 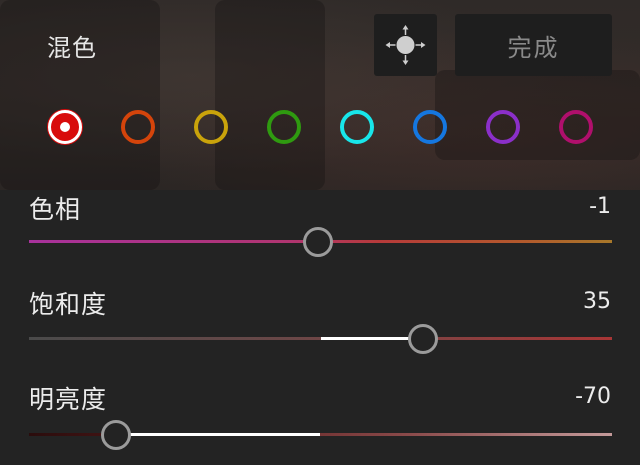 I want to click on luminance-slider-thumb, so click(x=116, y=435).